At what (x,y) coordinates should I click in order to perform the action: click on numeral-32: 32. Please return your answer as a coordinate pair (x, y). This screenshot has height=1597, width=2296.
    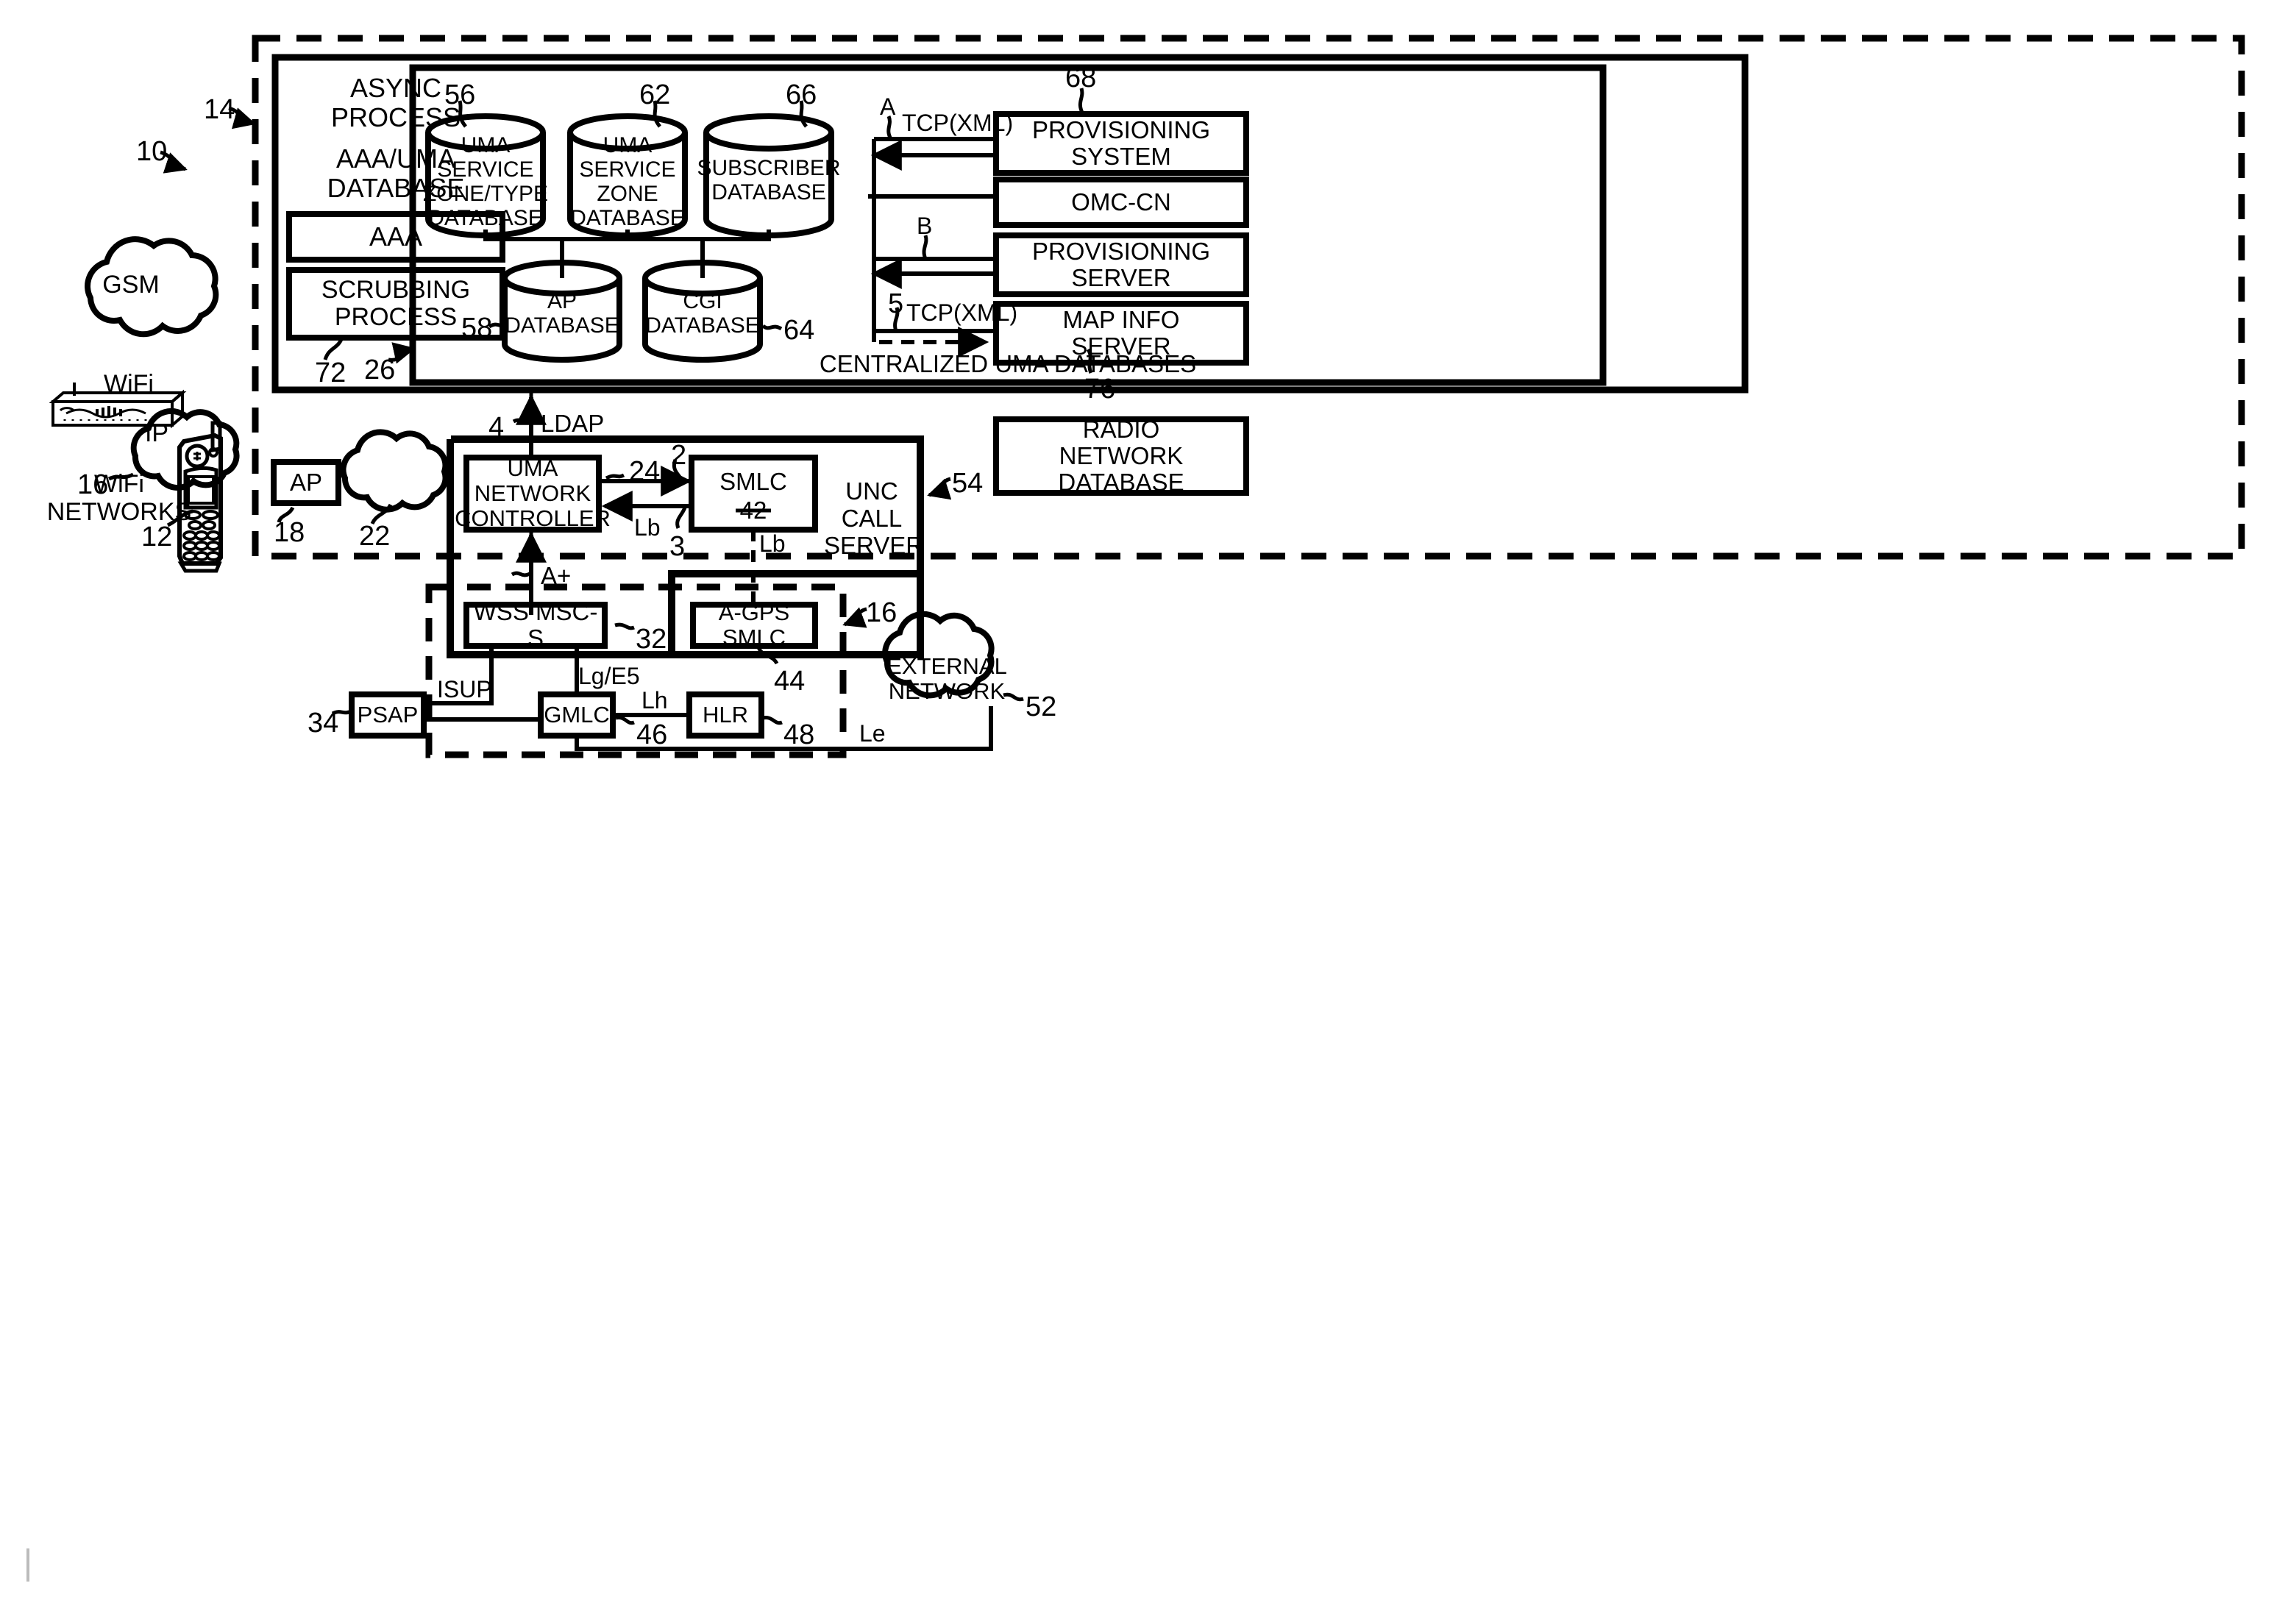
    Looking at the image, I should click on (651, 639).